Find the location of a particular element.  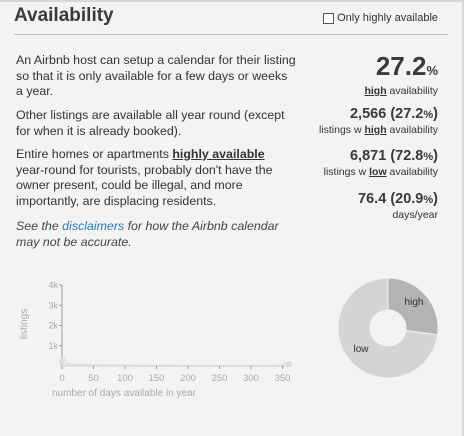

high-percent-value: 27.2 is located at coordinates (401, 66).